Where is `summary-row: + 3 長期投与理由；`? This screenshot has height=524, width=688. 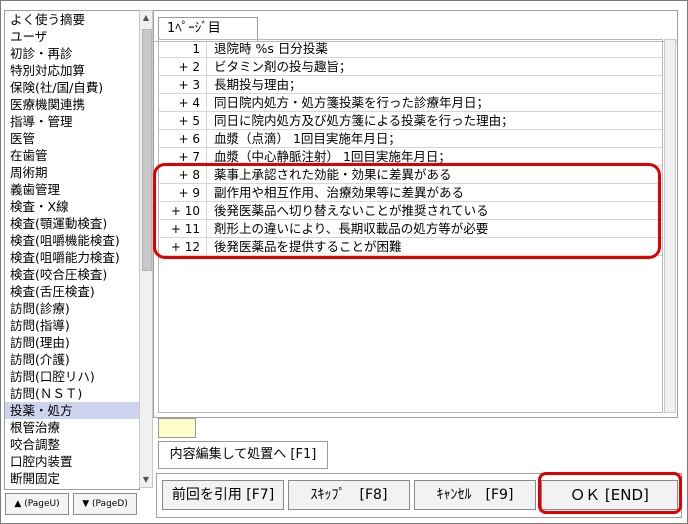 summary-row: + 3 長期投与理由； is located at coordinates (410, 85).